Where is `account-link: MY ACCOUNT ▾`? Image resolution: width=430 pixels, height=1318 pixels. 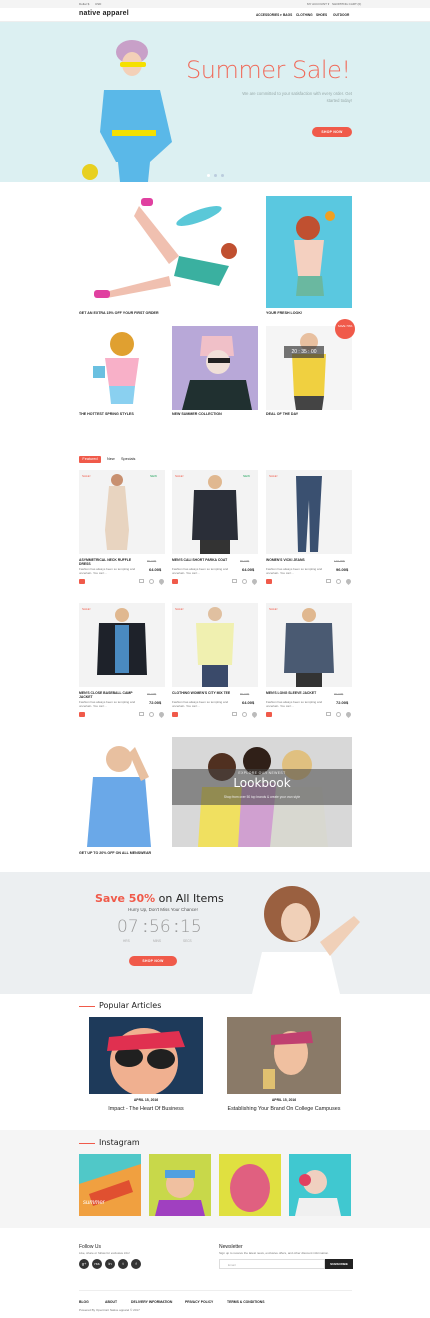
account-link: MY ACCOUNT ▾ is located at coordinates (318, 4).